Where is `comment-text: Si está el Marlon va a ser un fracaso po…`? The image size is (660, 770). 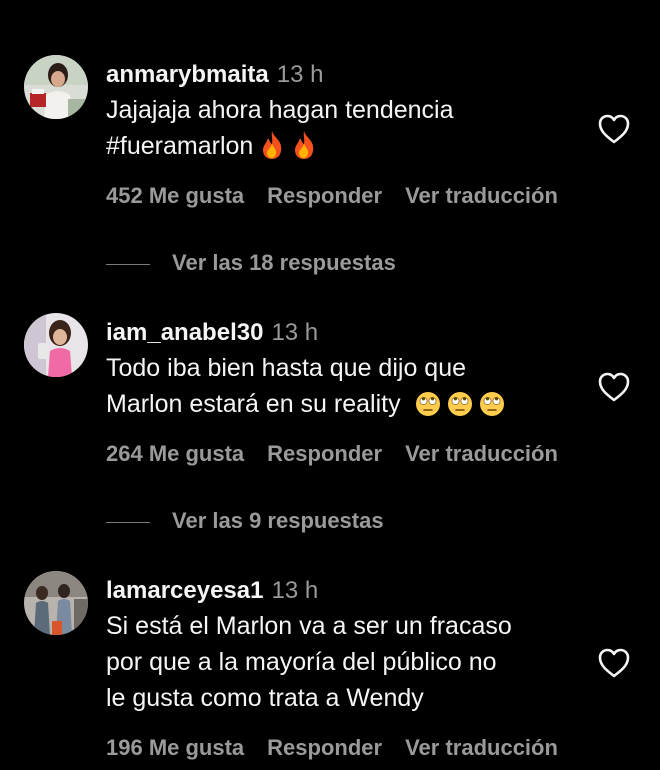 comment-text: Si está el Marlon va a ser un fracaso po… is located at coordinates (309, 662).